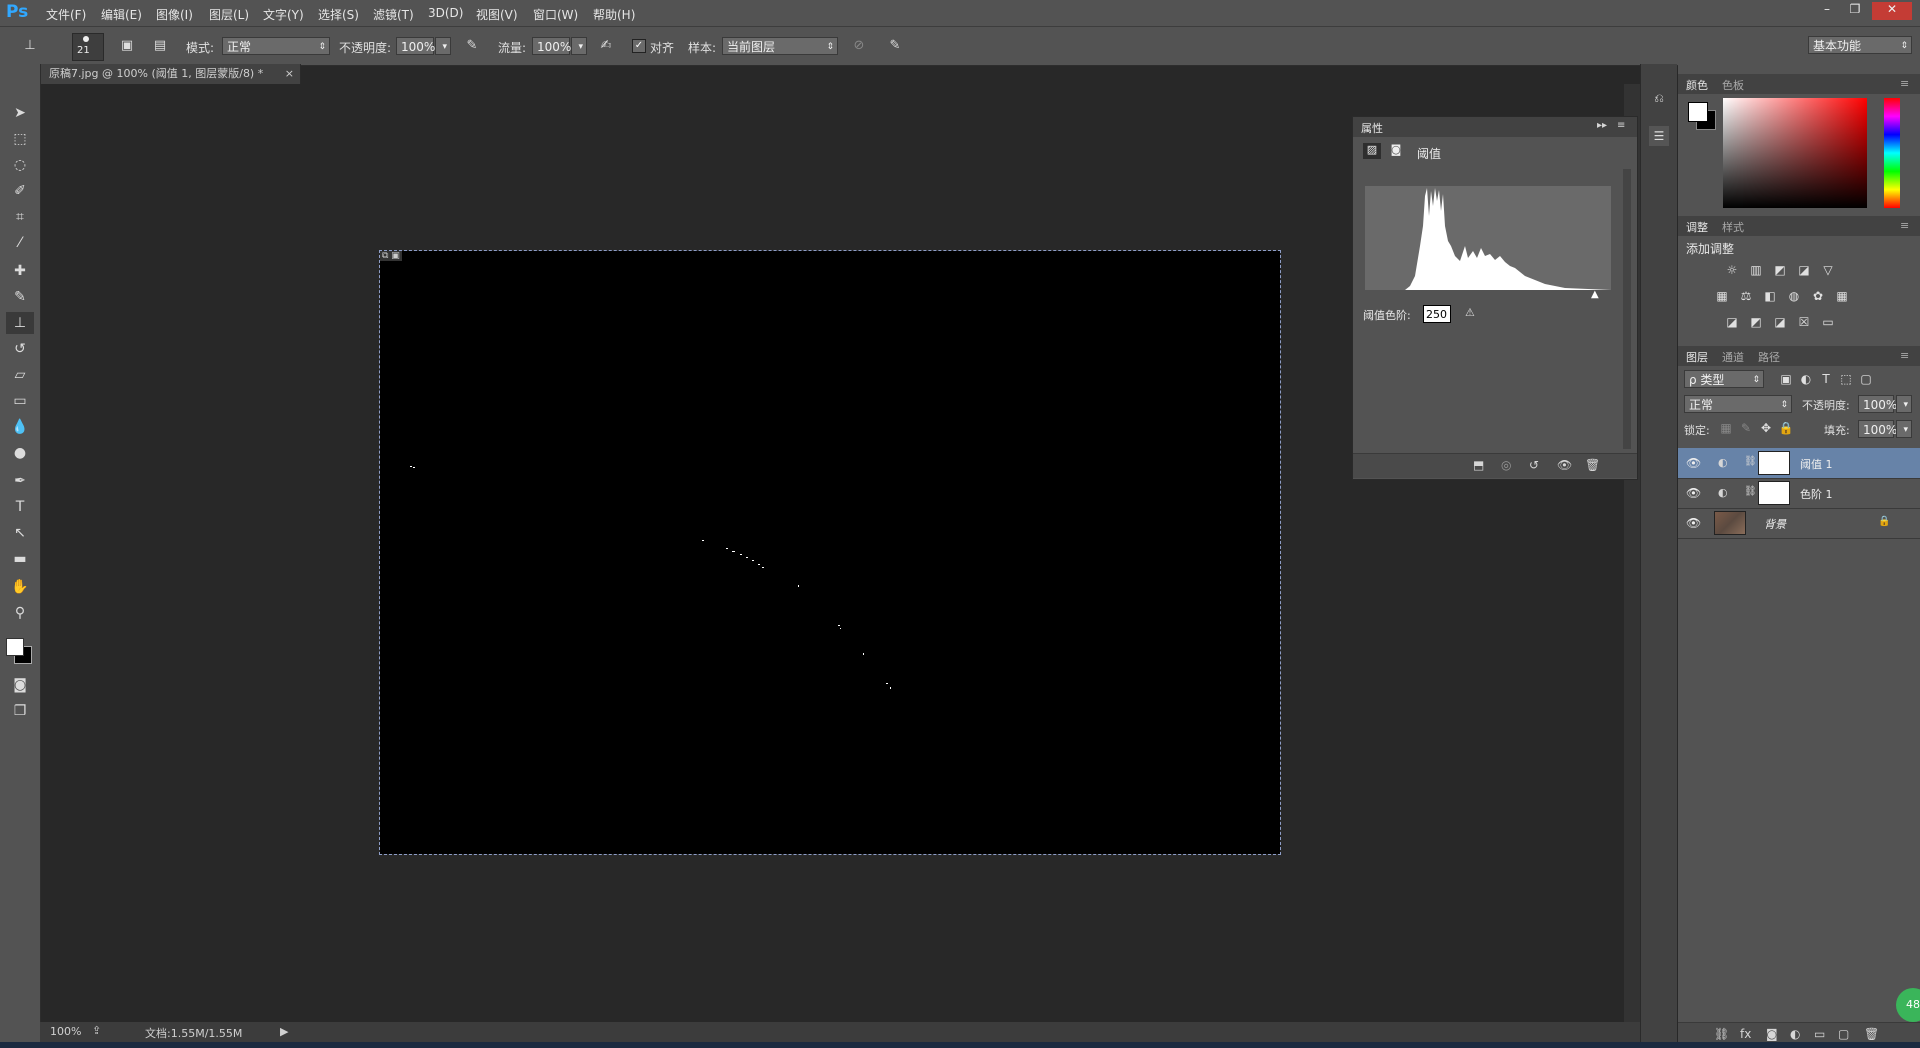 The height and width of the screenshot is (1048, 1920). What do you see at coordinates (1804, 322) in the screenshot?
I see `selective-color-icon: ☒` at bounding box center [1804, 322].